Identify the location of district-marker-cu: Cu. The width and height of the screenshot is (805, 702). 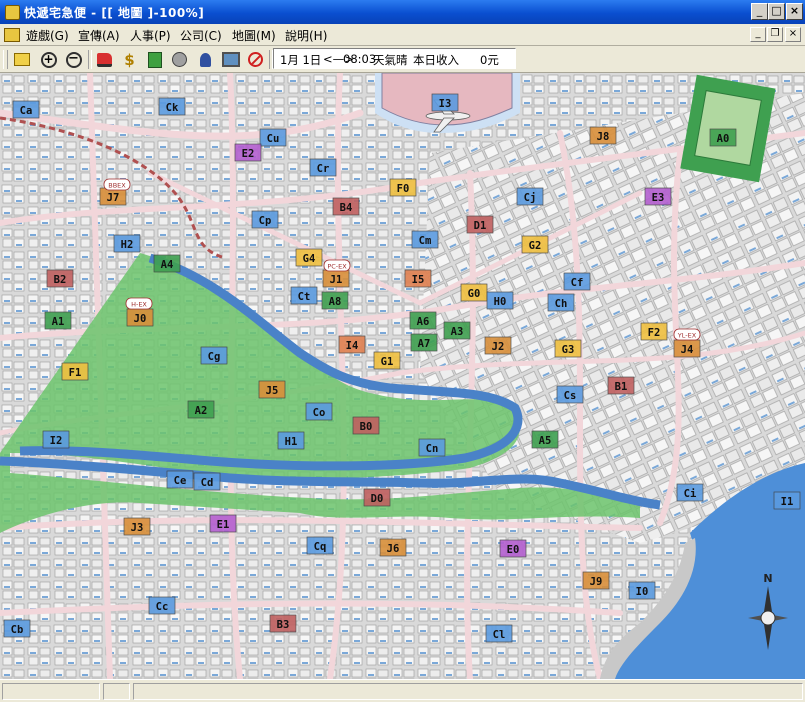
(273, 137).